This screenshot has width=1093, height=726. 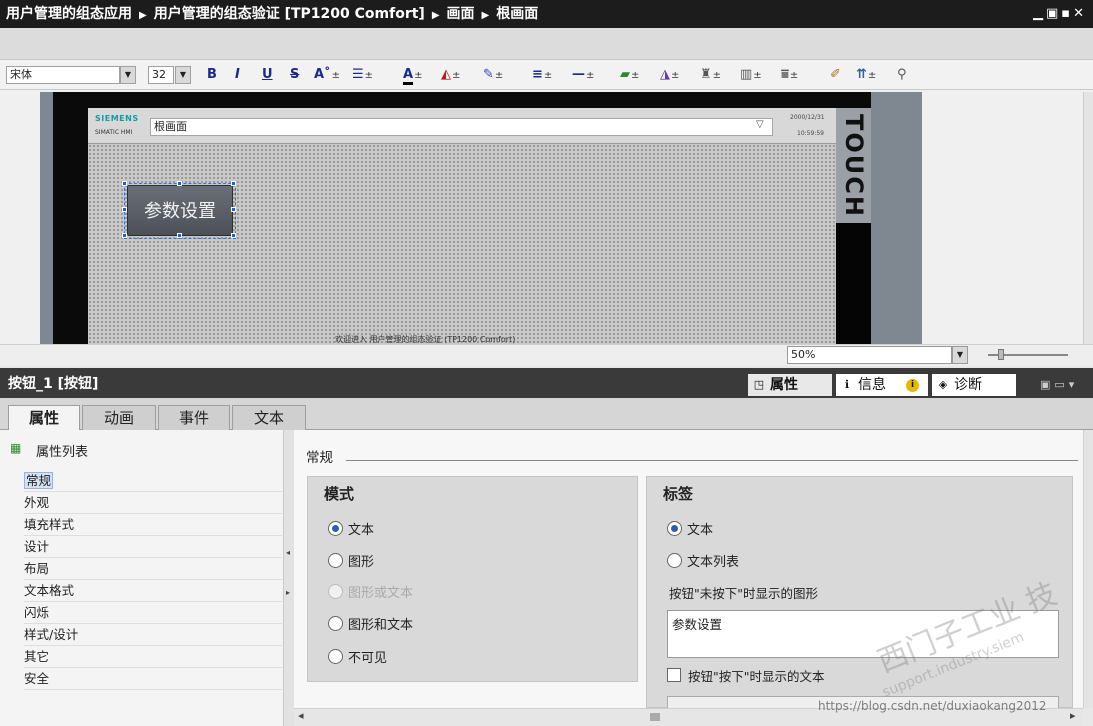 I want to click on radio-label: 图形或文本, so click(x=381, y=593).